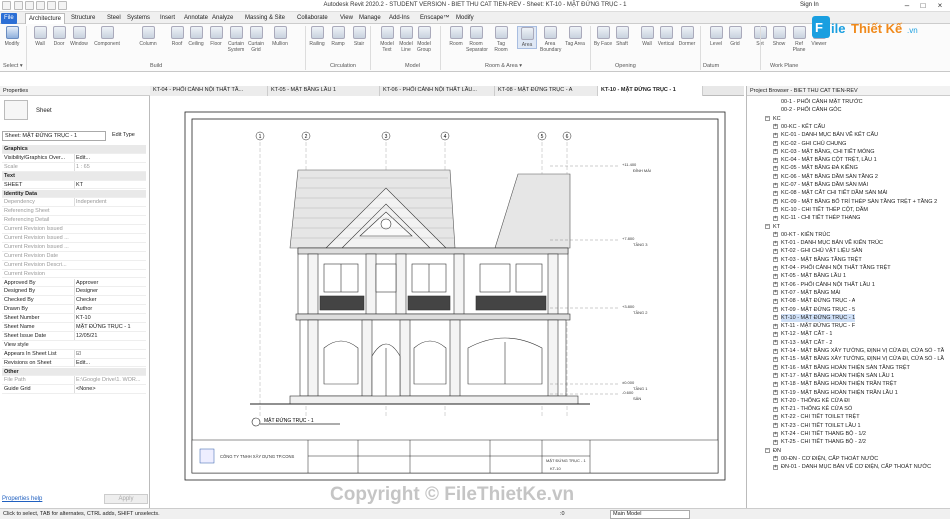  What do you see at coordinates (820, 417) in the screenshot?
I see `browser-item: KT-22 - CHI TIẾT TOILET TRỆT` at bounding box center [820, 417].